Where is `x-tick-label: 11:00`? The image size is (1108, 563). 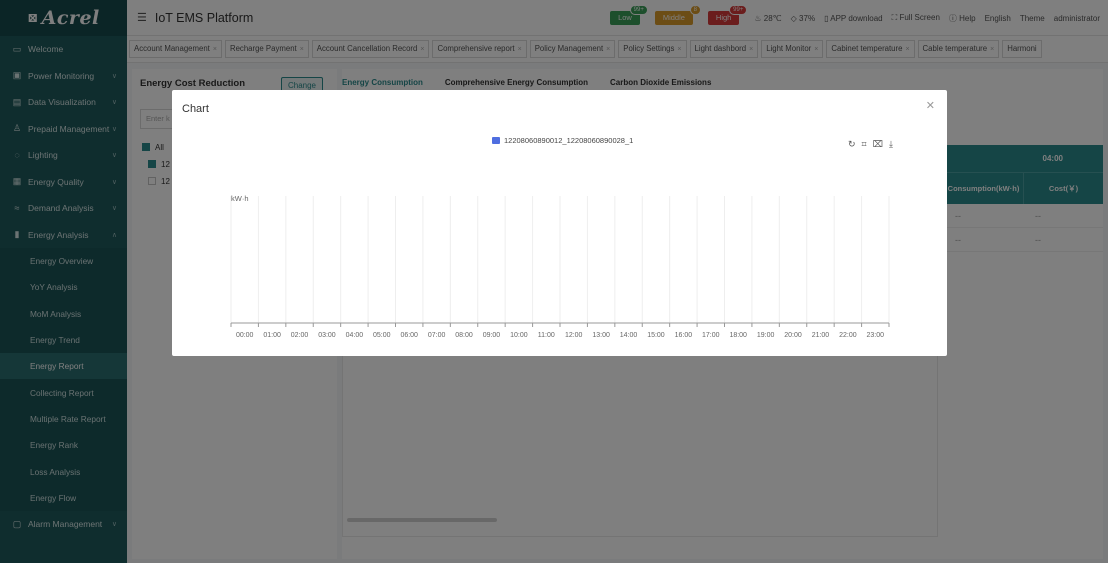
x-tick-label: 11:00 is located at coordinates (546, 335).